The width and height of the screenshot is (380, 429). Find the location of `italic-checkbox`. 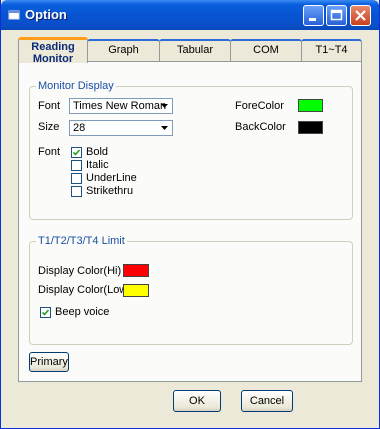

italic-checkbox is located at coordinates (76, 165).